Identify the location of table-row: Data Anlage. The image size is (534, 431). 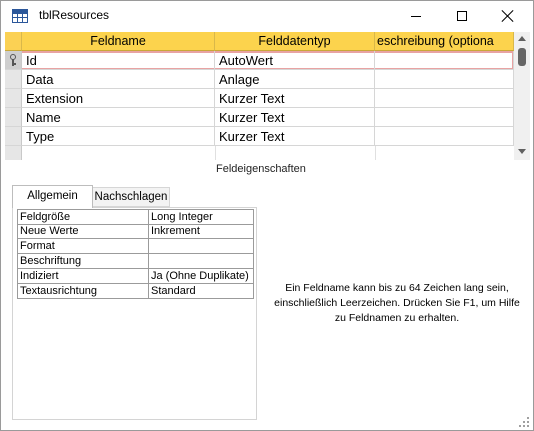
(259, 79).